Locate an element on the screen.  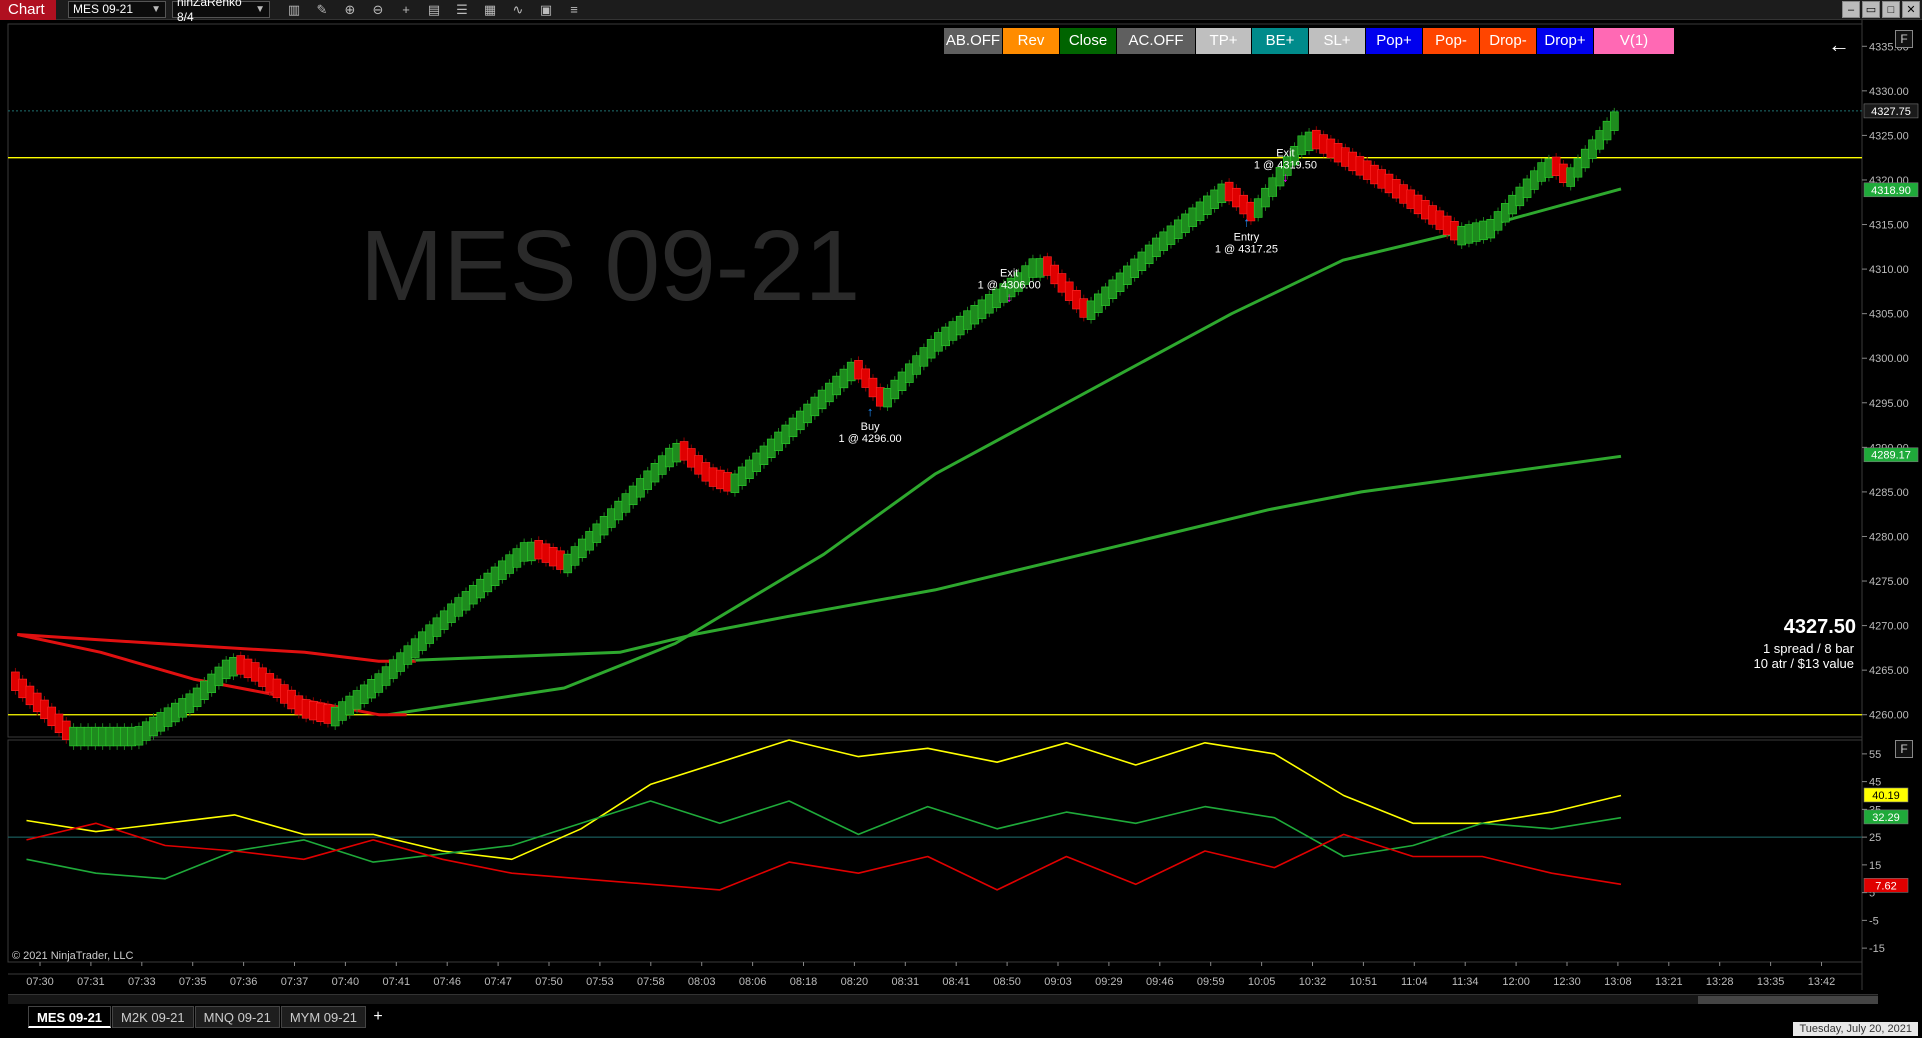
time-axis-label: 09:29 is located at coordinates (1109, 982).